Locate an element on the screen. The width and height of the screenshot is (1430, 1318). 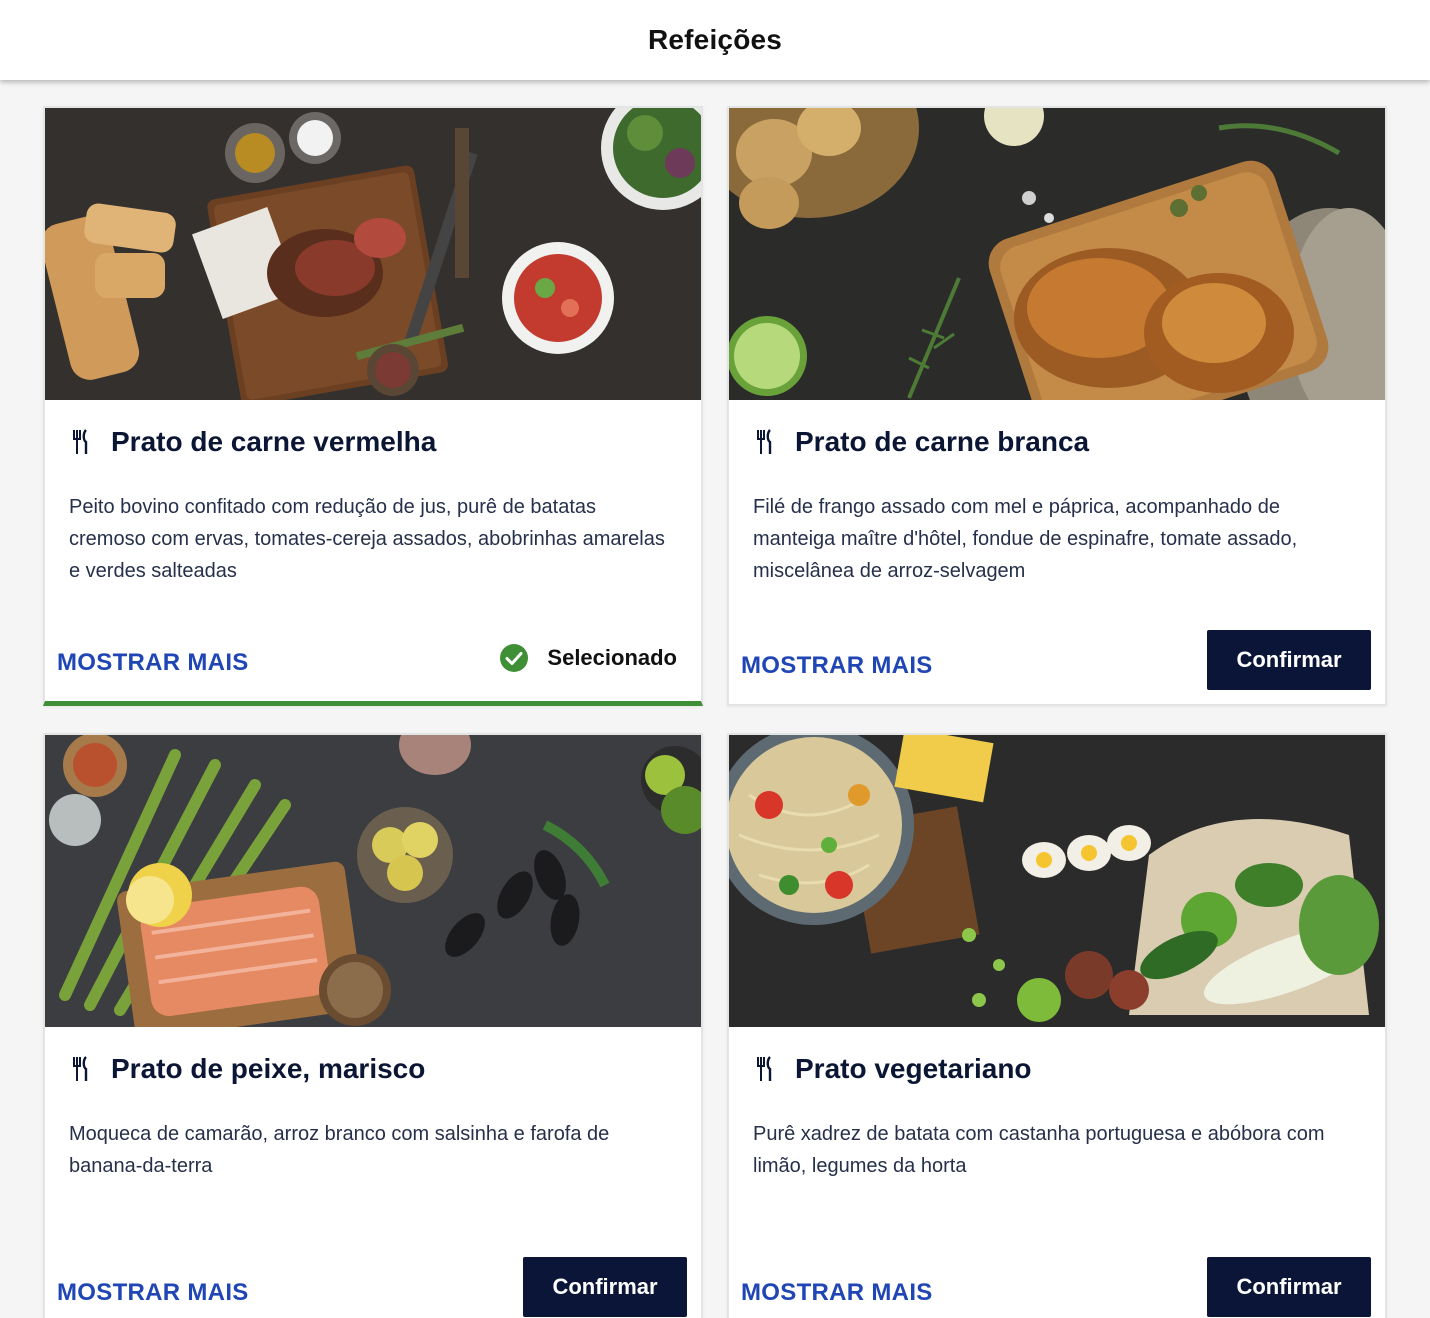
meal-title-row: Prato de peixe, marisco is located at coordinates (248, 1069).